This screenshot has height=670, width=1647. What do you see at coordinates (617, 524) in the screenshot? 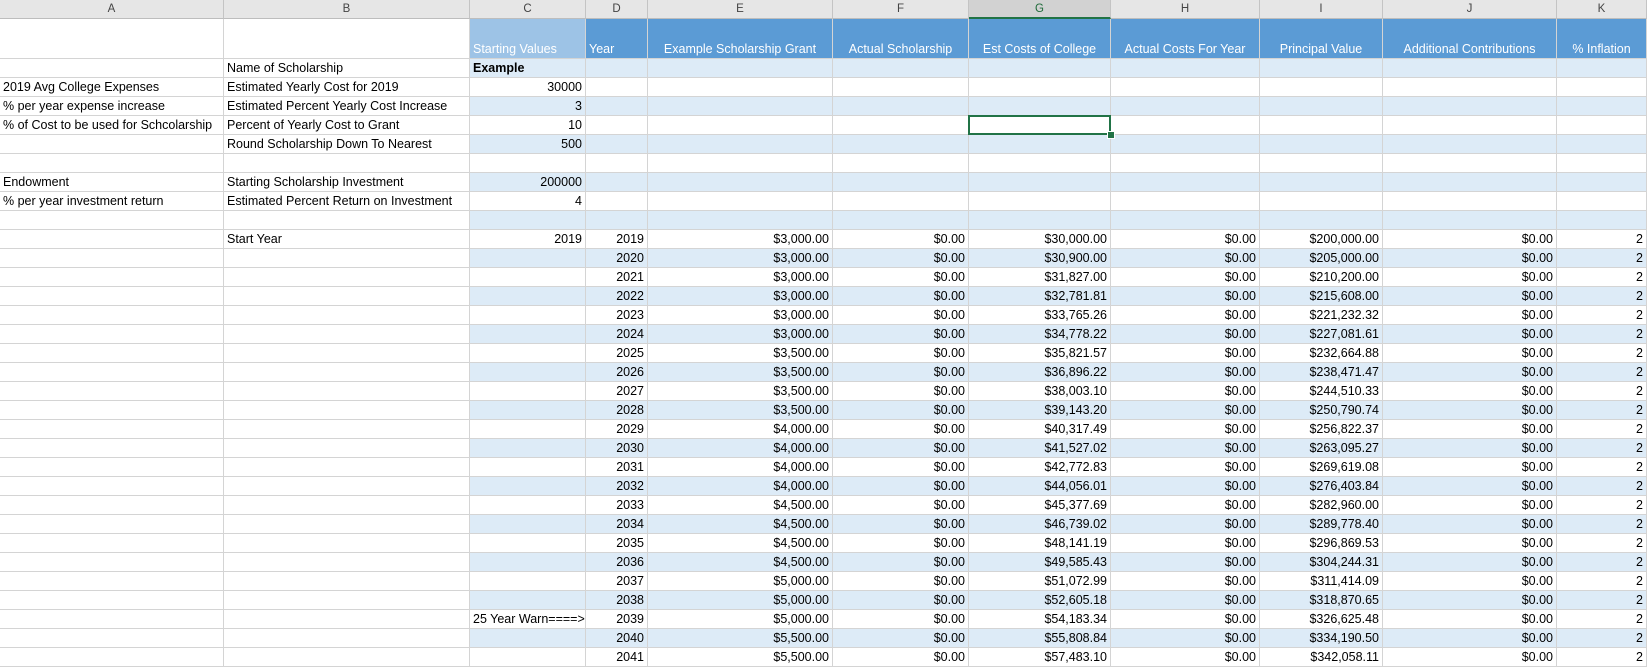
I see `year-cell: 2034` at bounding box center [617, 524].